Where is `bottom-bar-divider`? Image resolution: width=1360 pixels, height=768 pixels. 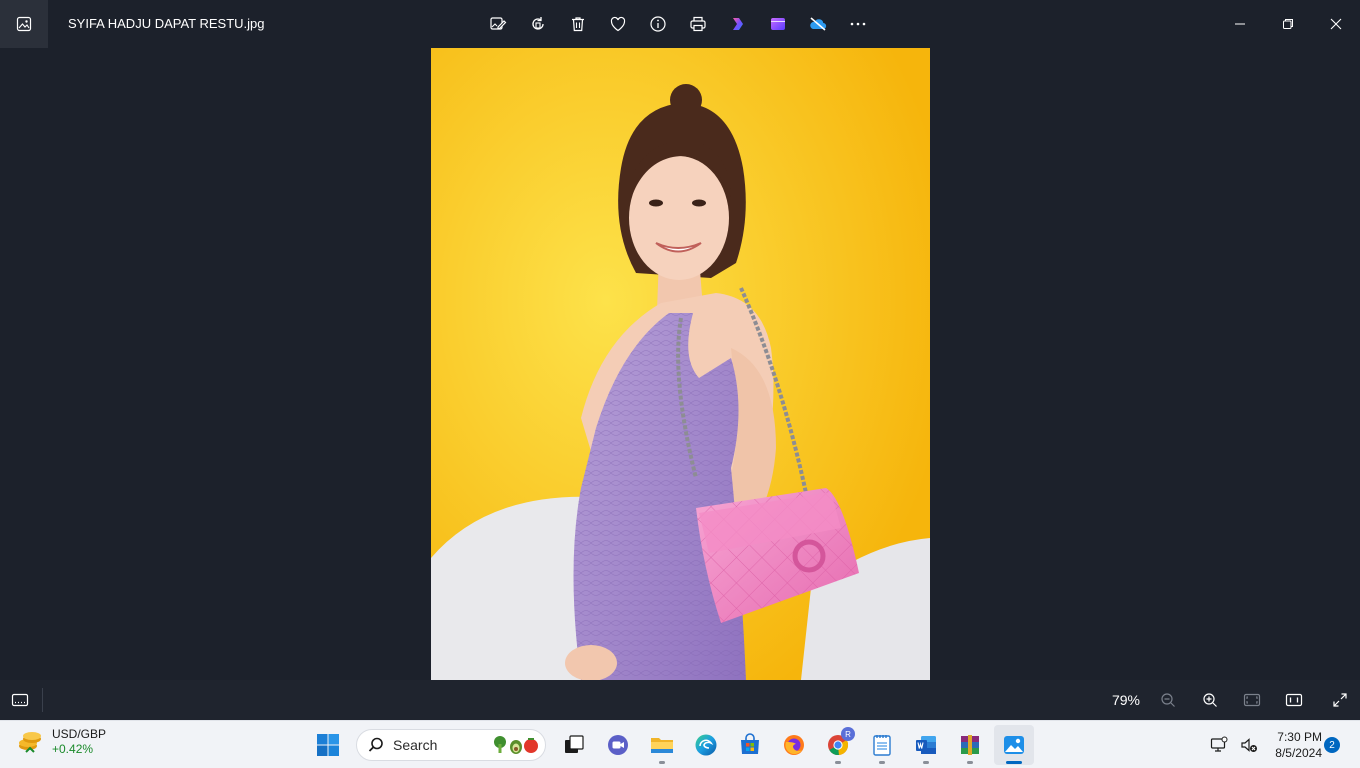 bottom-bar-divider is located at coordinates (42, 700).